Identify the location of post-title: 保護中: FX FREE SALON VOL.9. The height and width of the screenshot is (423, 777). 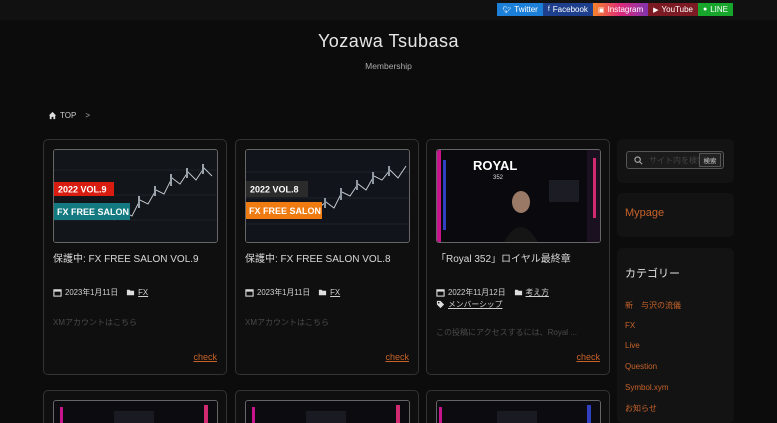
(137, 260).